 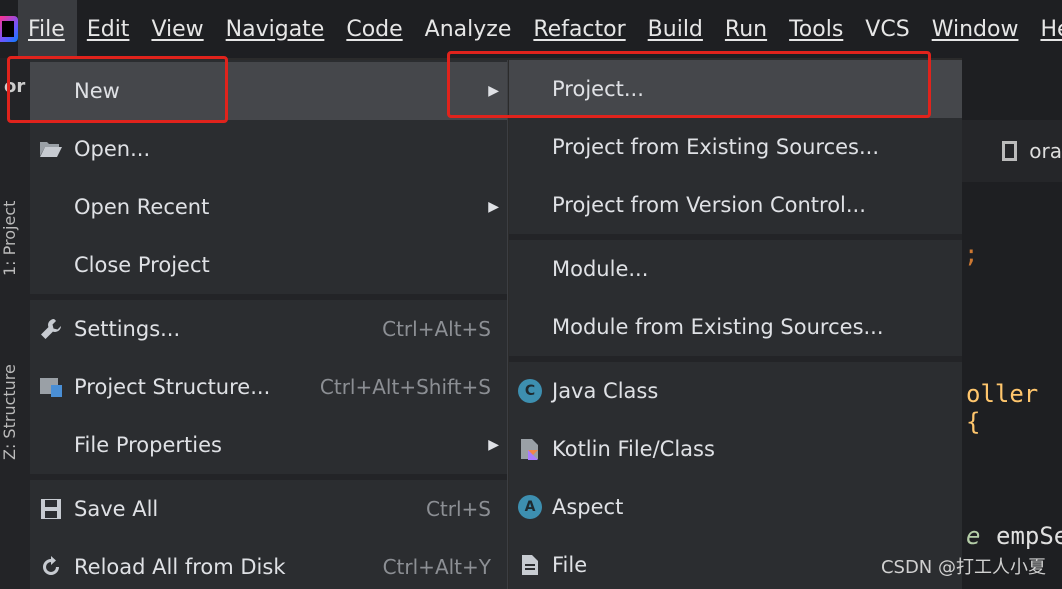 I want to click on menu-code-label: Code, so click(x=374, y=29).